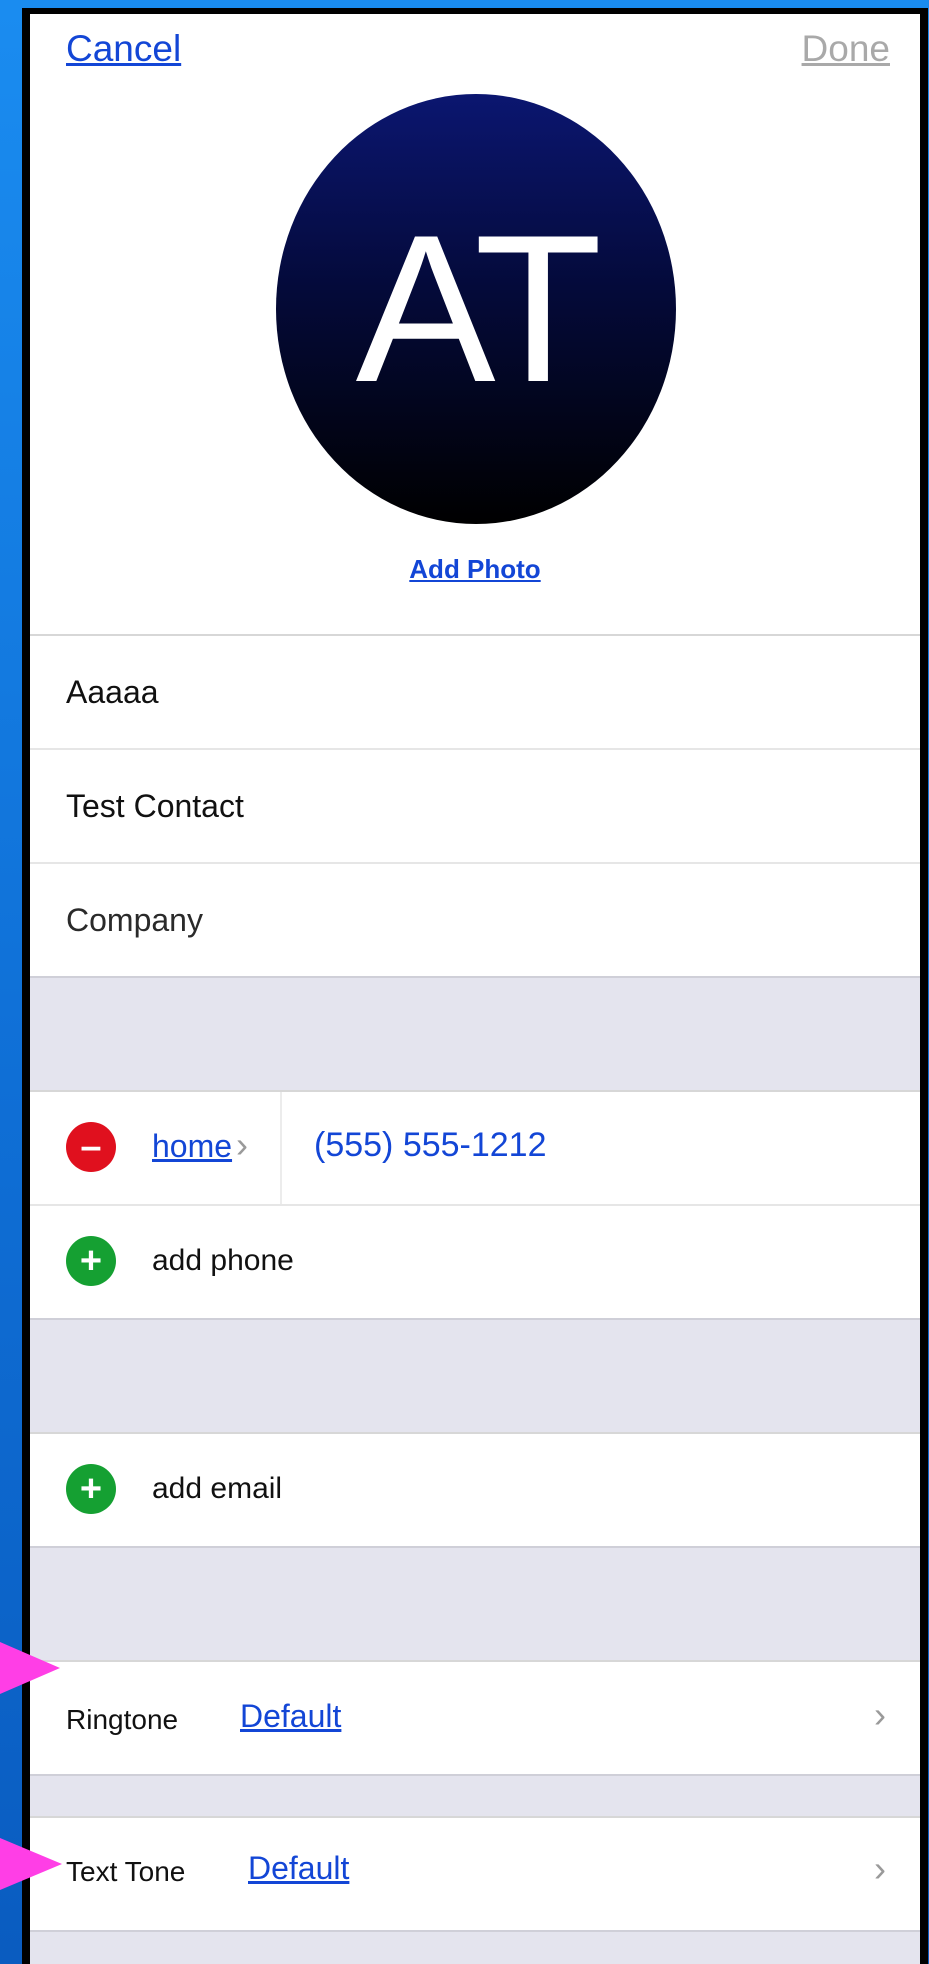 Image resolution: width=929 pixels, height=1964 pixels. Describe the element at coordinates (155, 806) in the screenshot. I see `last-name-value: Test Contact` at that location.